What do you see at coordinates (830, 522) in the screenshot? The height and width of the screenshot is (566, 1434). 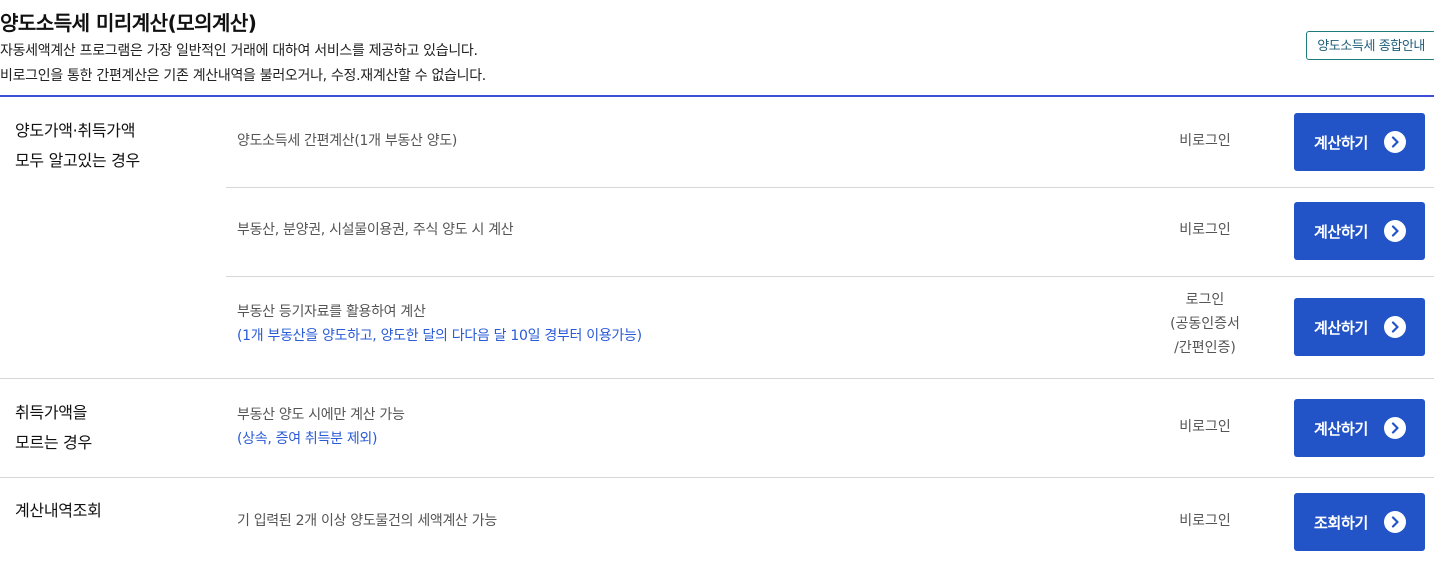 I see `calc-row-history: 기 입력된 2개 이상 양도물건의 세액계산 가능 비로그인 조회하기` at bounding box center [830, 522].